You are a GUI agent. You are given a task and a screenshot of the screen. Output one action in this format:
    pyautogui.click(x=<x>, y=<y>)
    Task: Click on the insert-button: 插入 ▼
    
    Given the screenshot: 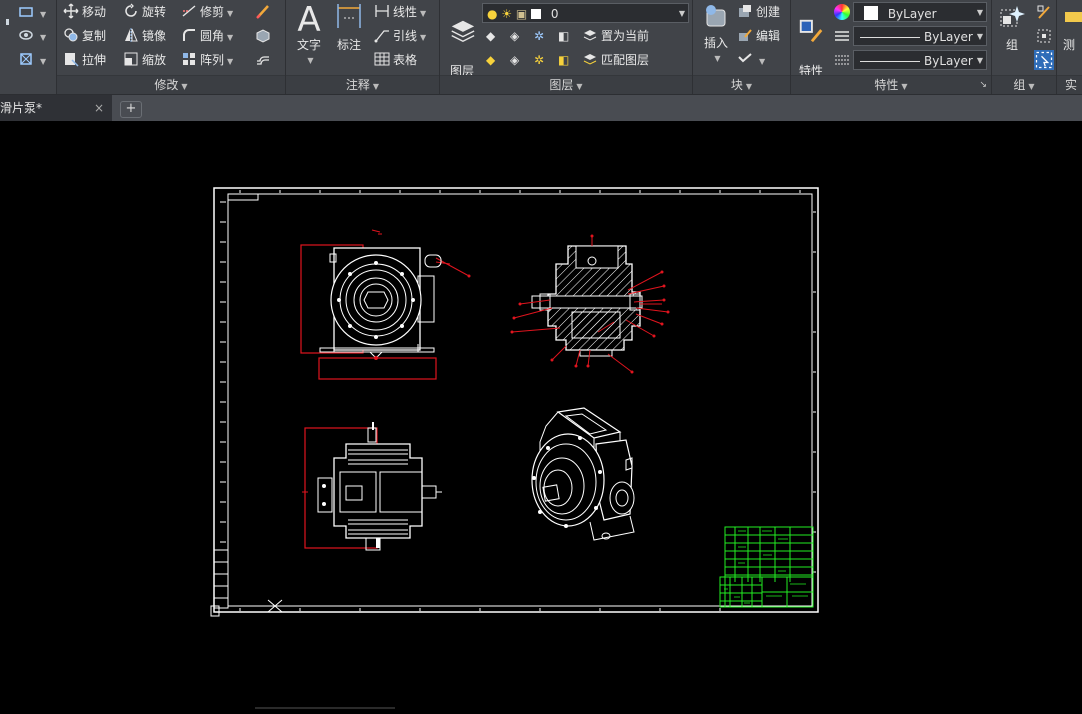 What is the action you would take?
    pyautogui.click(x=716, y=34)
    